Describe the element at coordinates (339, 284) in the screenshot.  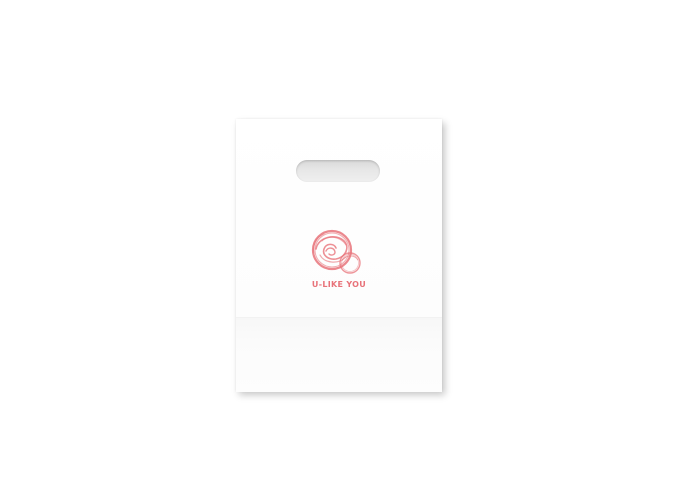
I see `brand-text: U-LIKE YOU` at that location.